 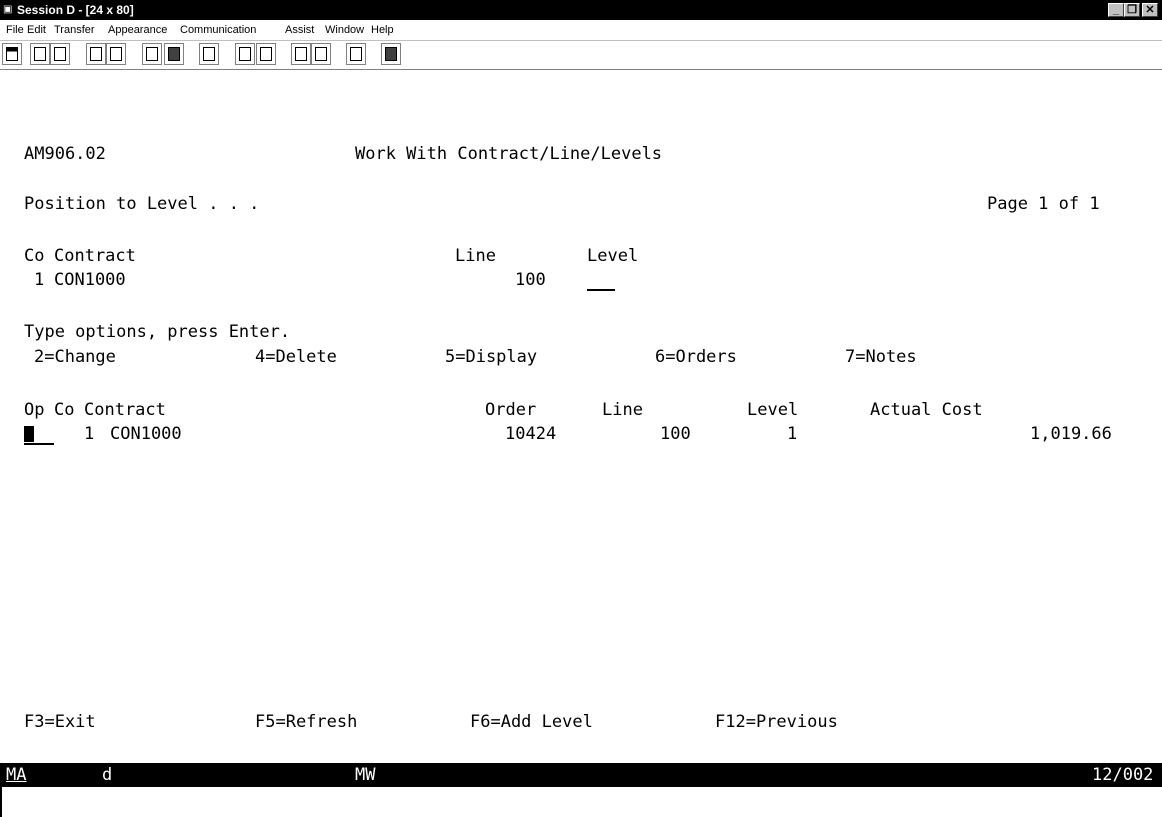 What do you see at coordinates (39, 280) in the screenshot?
I see `co-value: 1` at bounding box center [39, 280].